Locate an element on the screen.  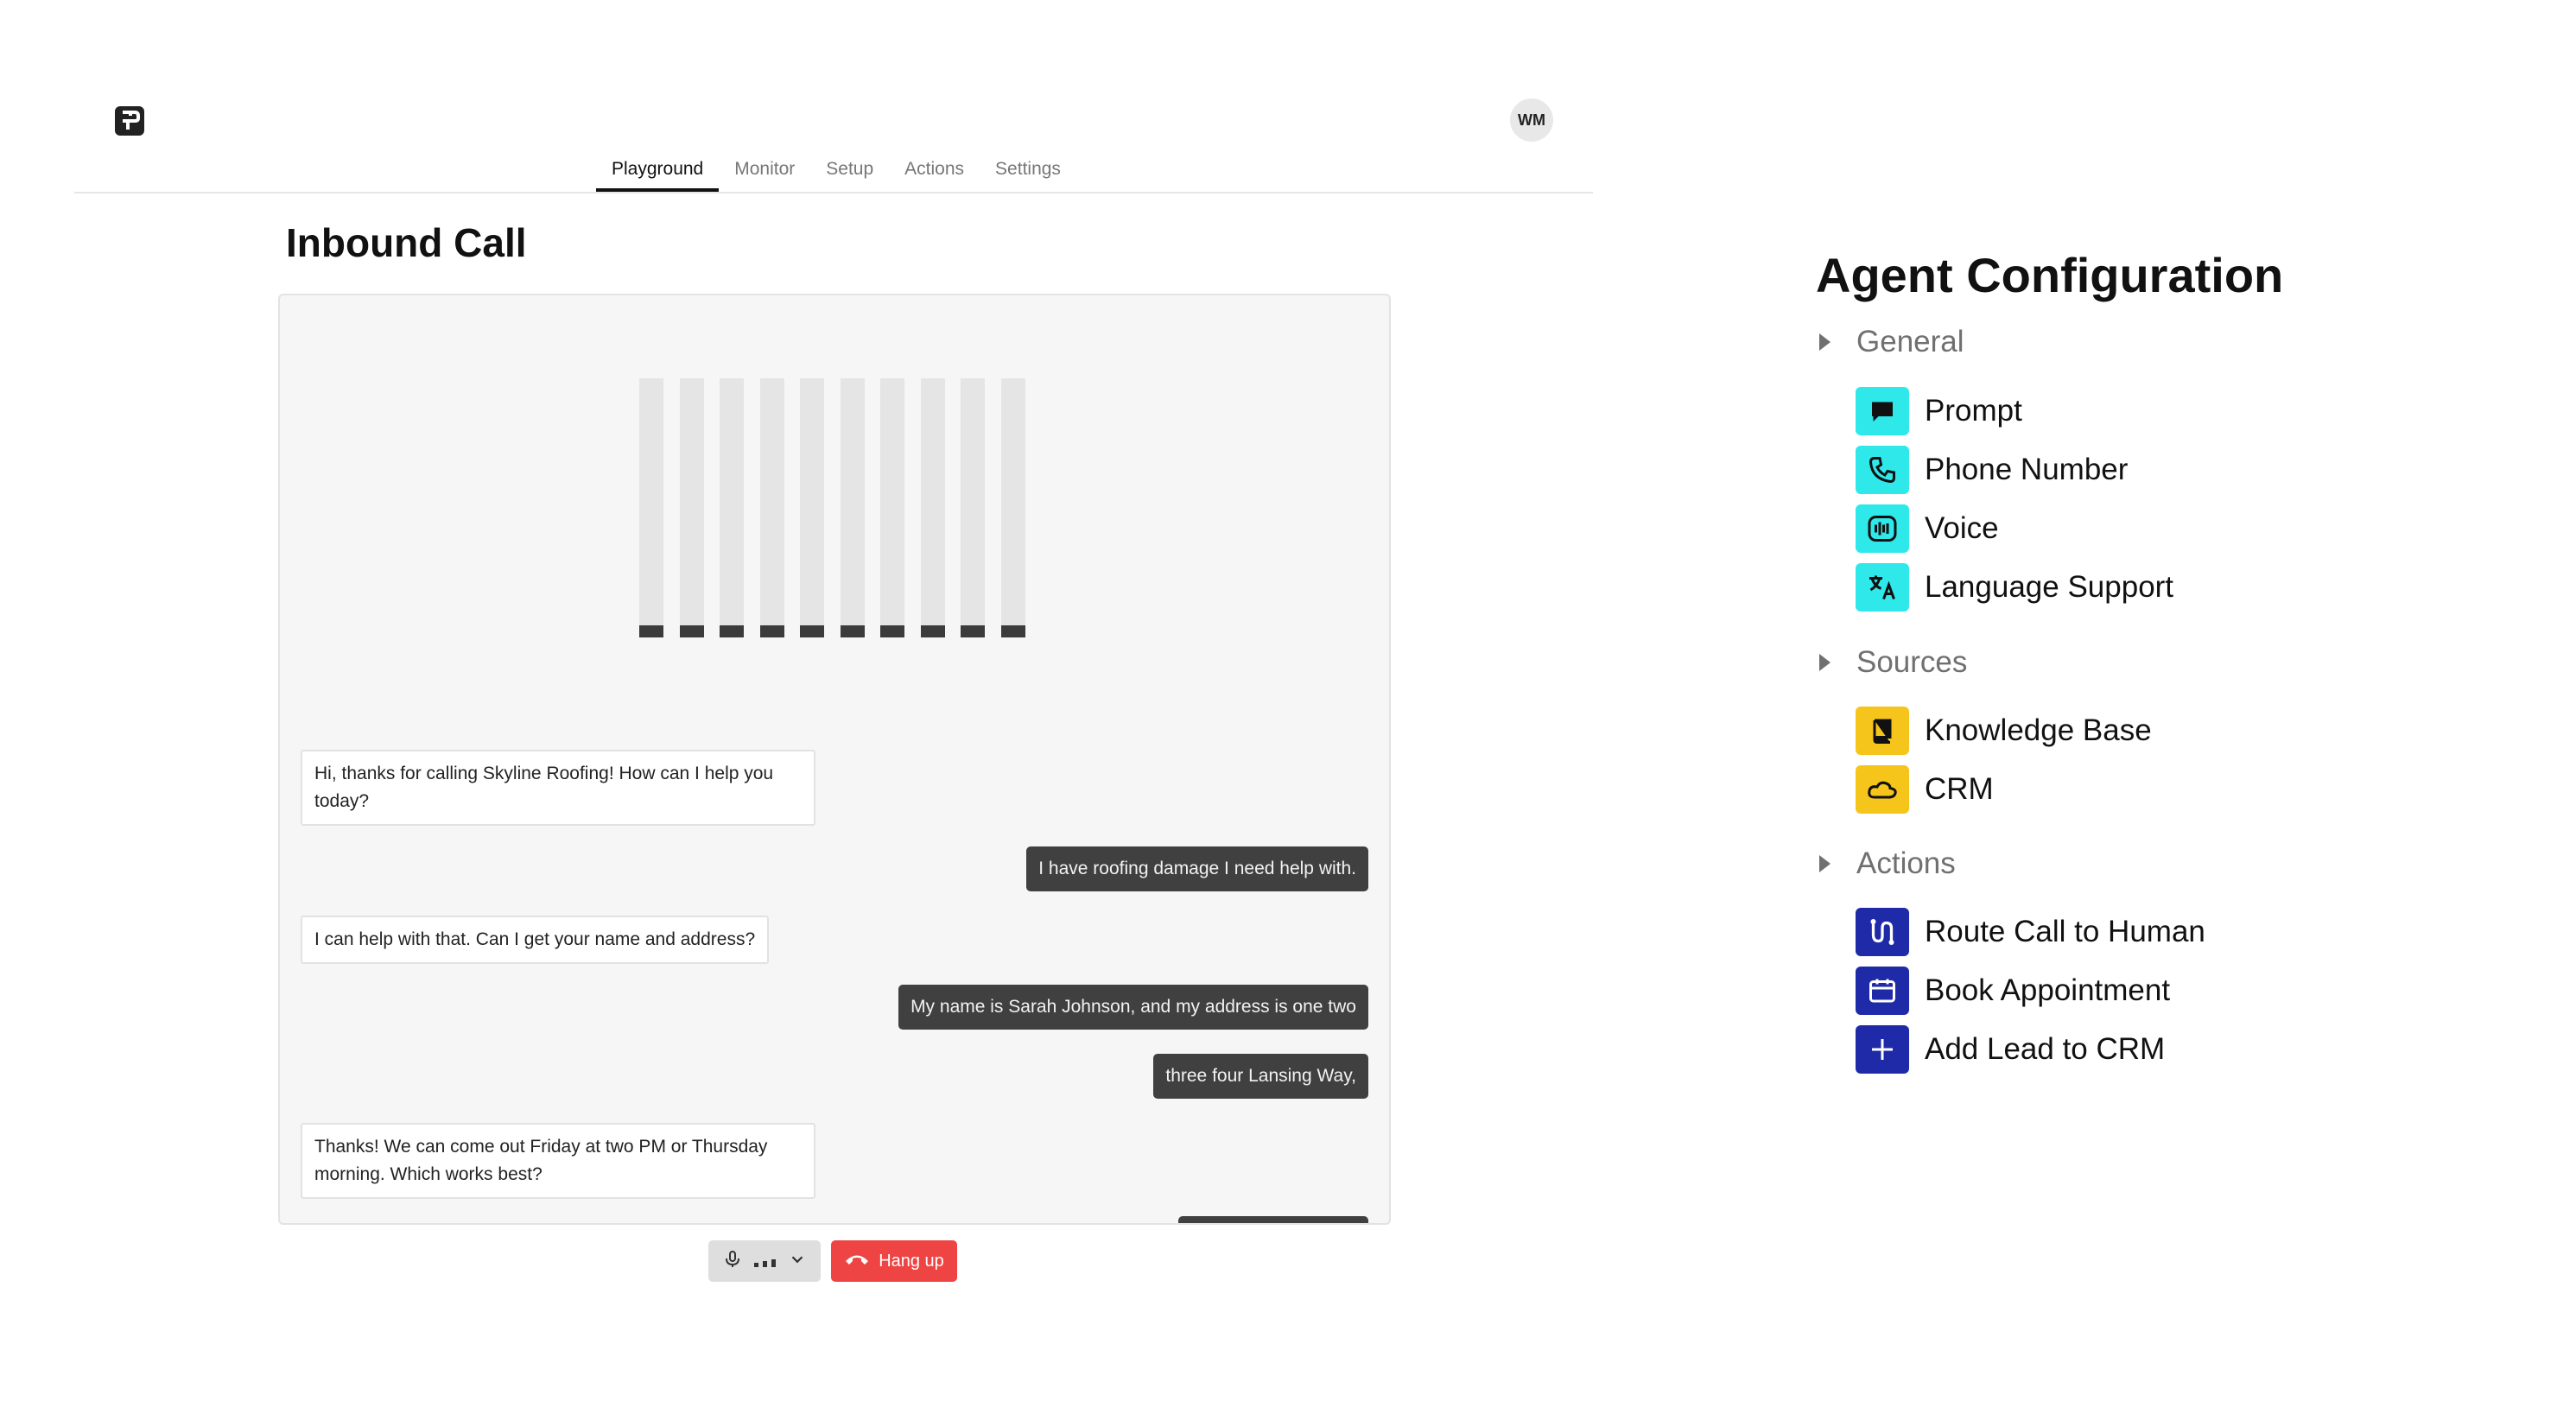
tab-actions: Actions is located at coordinates (934, 172).